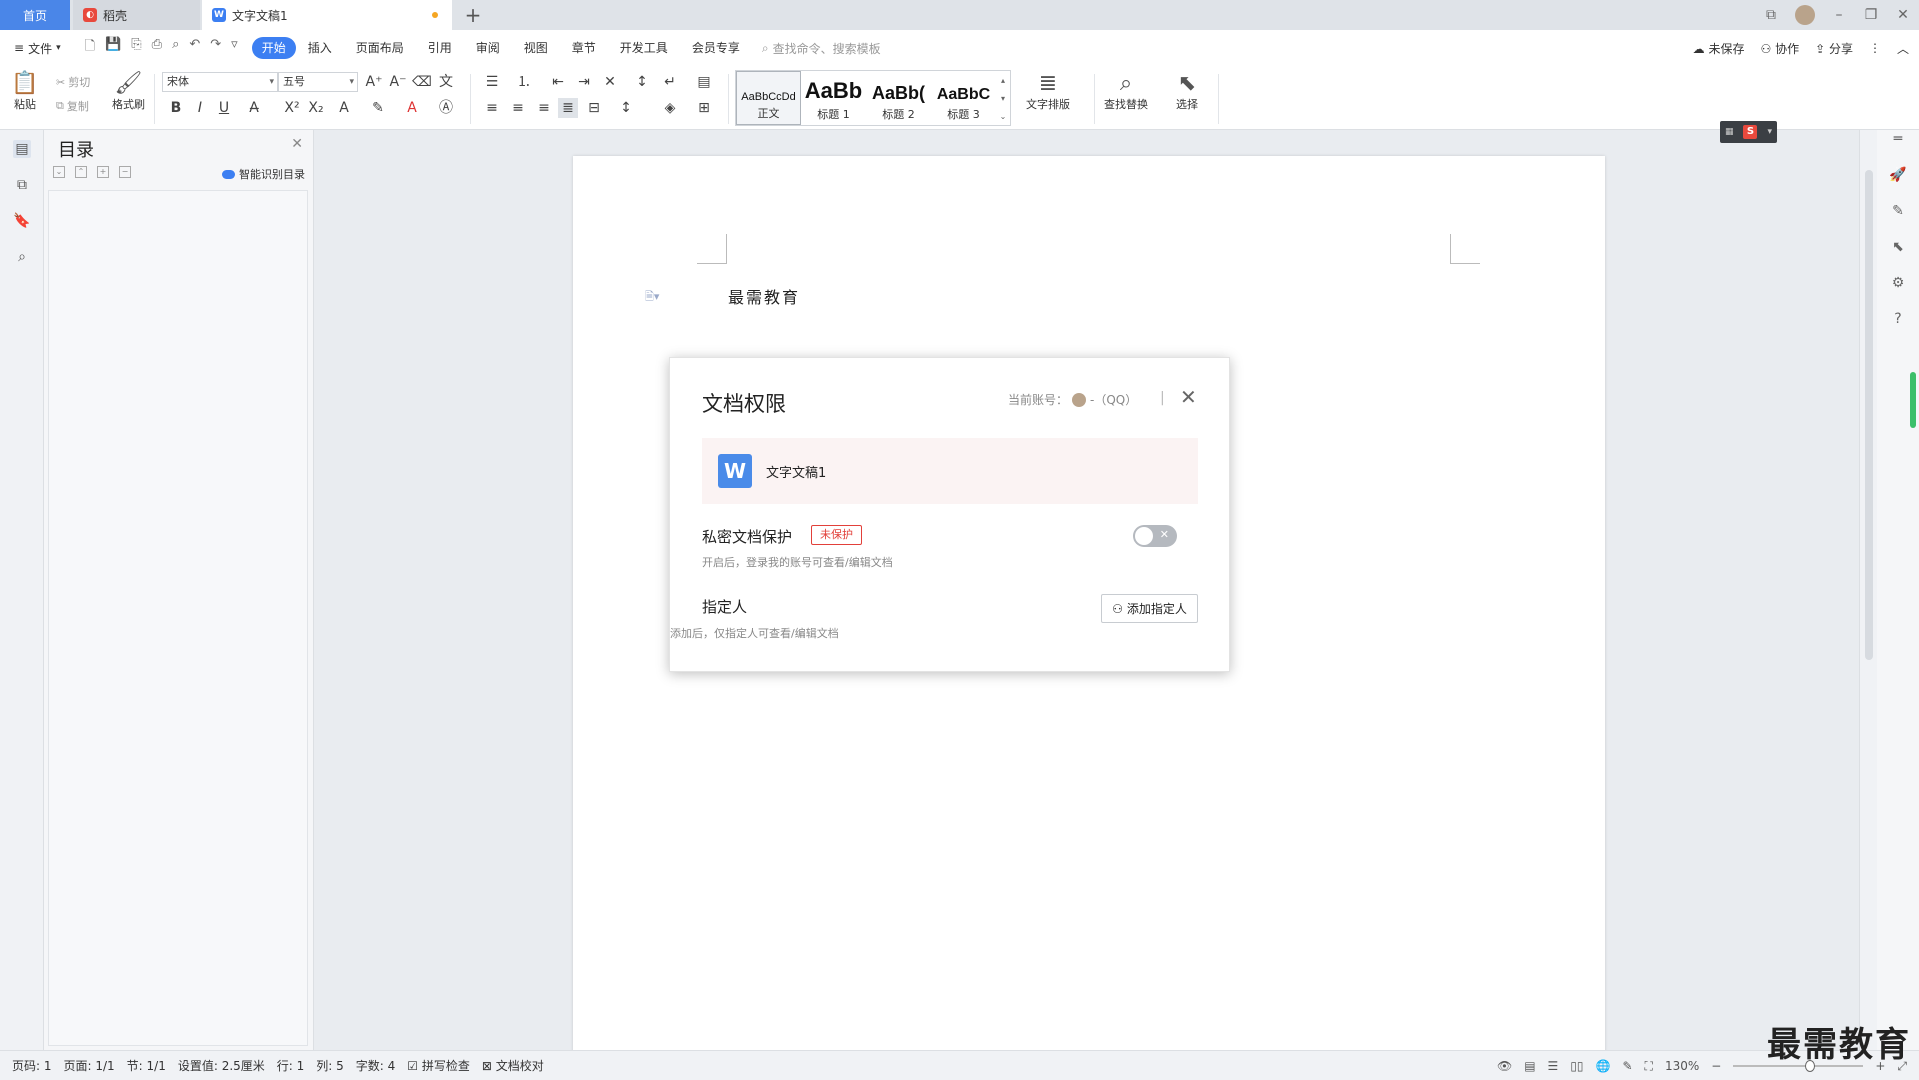  I want to click on status-page-number: 页码: 1, so click(32, 1065).